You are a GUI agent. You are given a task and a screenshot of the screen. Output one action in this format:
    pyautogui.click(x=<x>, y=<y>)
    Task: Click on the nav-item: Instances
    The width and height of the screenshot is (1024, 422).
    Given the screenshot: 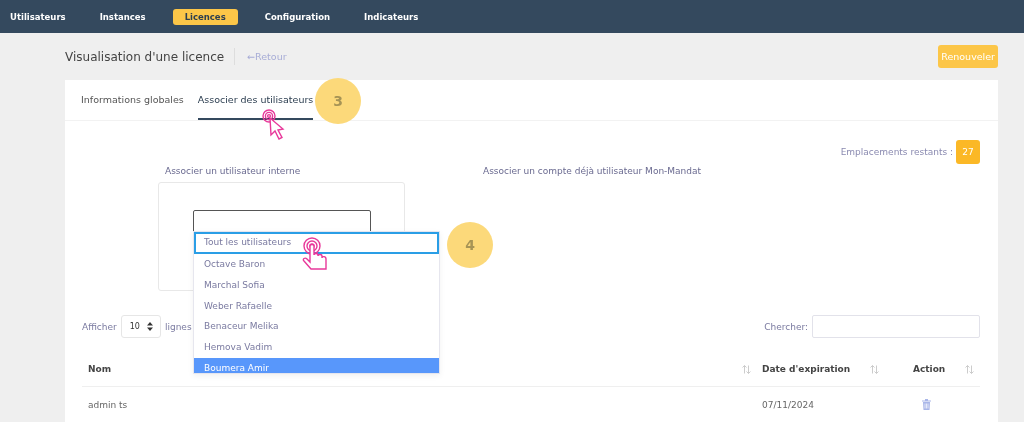 What is the action you would take?
    pyautogui.click(x=122, y=16)
    